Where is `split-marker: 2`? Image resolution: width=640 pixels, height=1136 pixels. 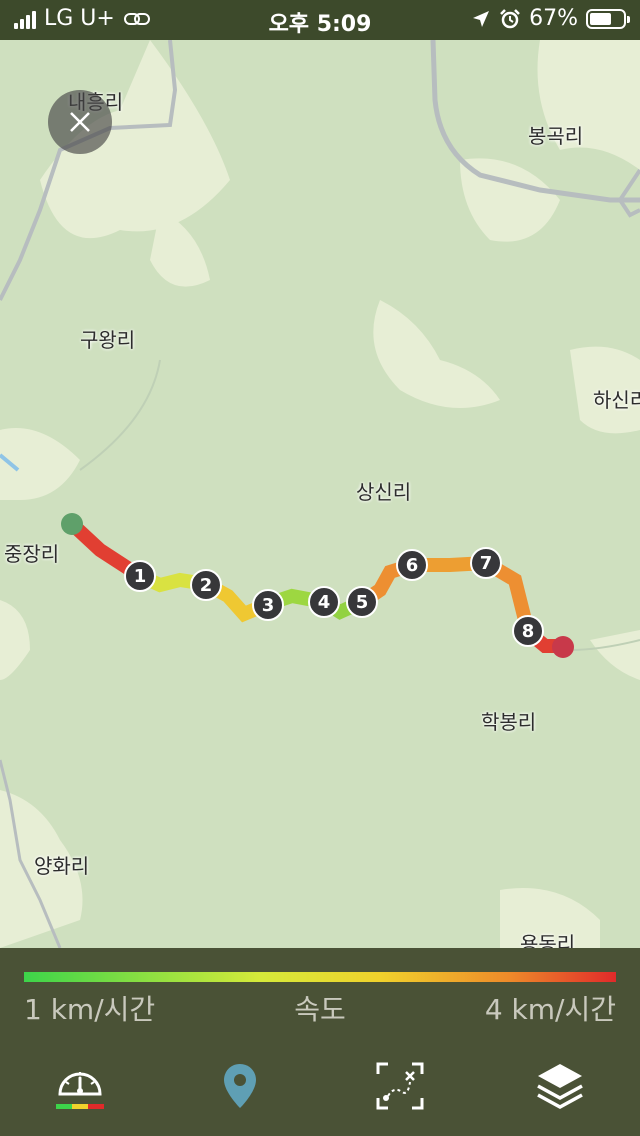 split-marker: 2 is located at coordinates (206, 585).